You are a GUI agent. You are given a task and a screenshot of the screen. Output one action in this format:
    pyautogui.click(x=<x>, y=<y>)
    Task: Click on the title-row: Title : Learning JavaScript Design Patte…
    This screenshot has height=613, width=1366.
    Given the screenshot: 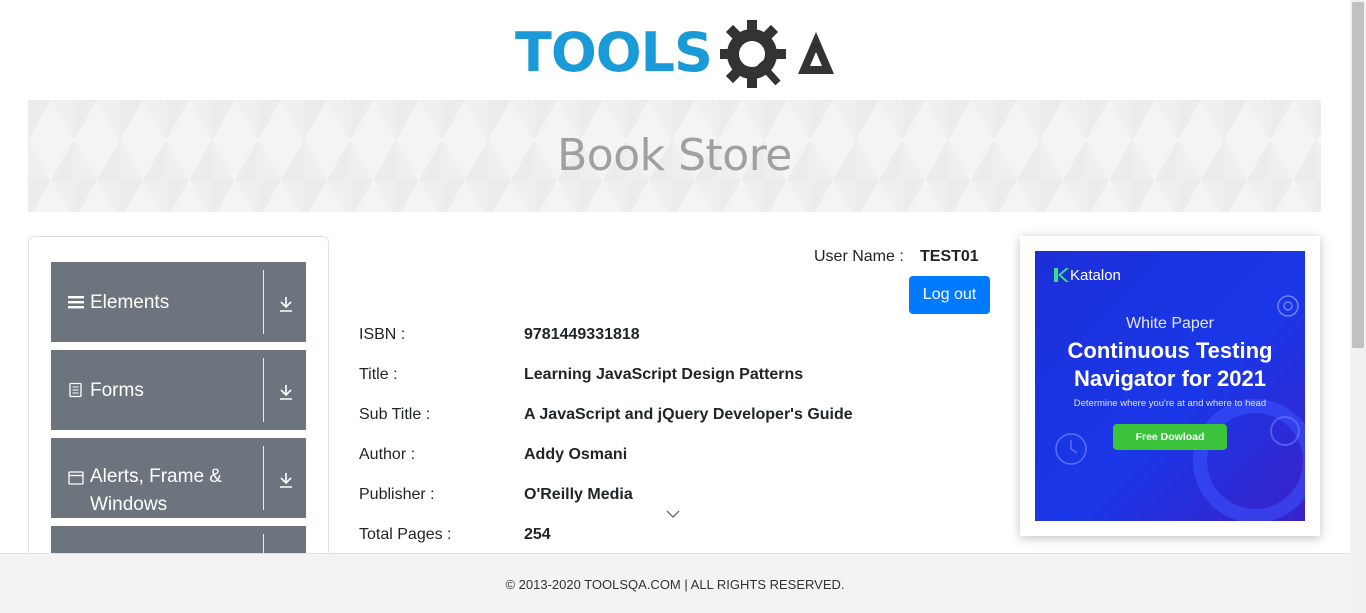 What is the action you would take?
    pyautogui.click(x=669, y=378)
    